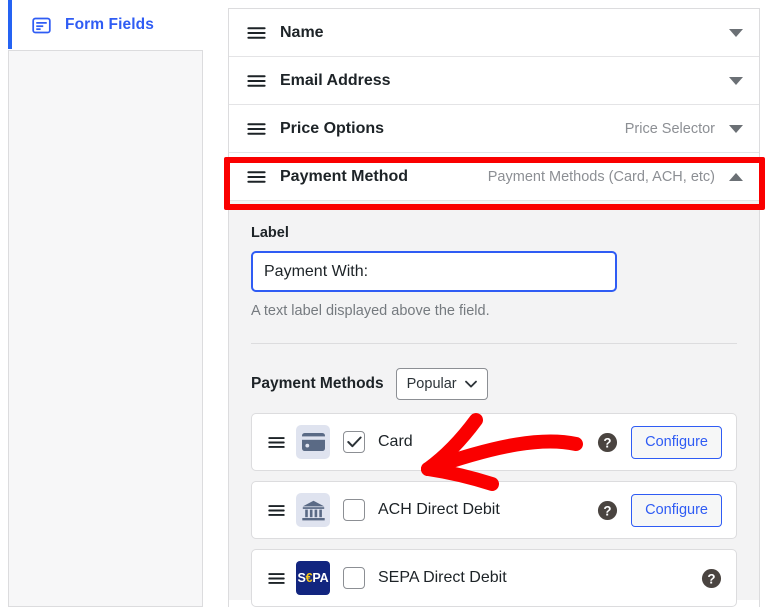 The width and height of the screenshot is (775, 607). I want to click on chevron-up-icon, so click(736, 176).